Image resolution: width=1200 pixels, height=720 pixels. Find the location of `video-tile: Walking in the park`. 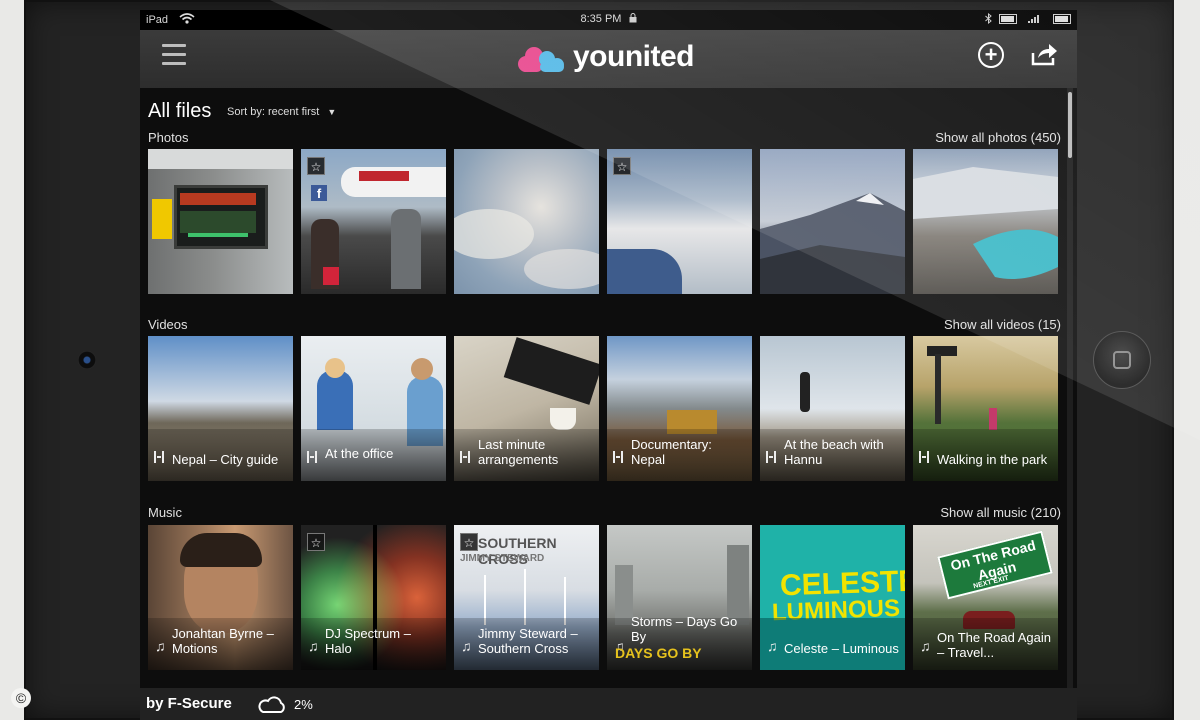

video-tile: Walking in the park is located at coordinates (985, 408).